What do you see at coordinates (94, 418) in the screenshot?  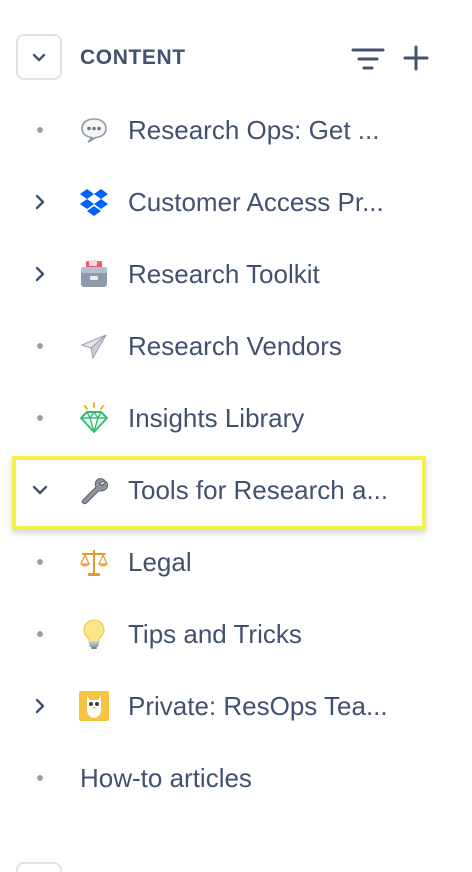 I see `diamond-sparkle-icon` at bounding box center [94, 418].